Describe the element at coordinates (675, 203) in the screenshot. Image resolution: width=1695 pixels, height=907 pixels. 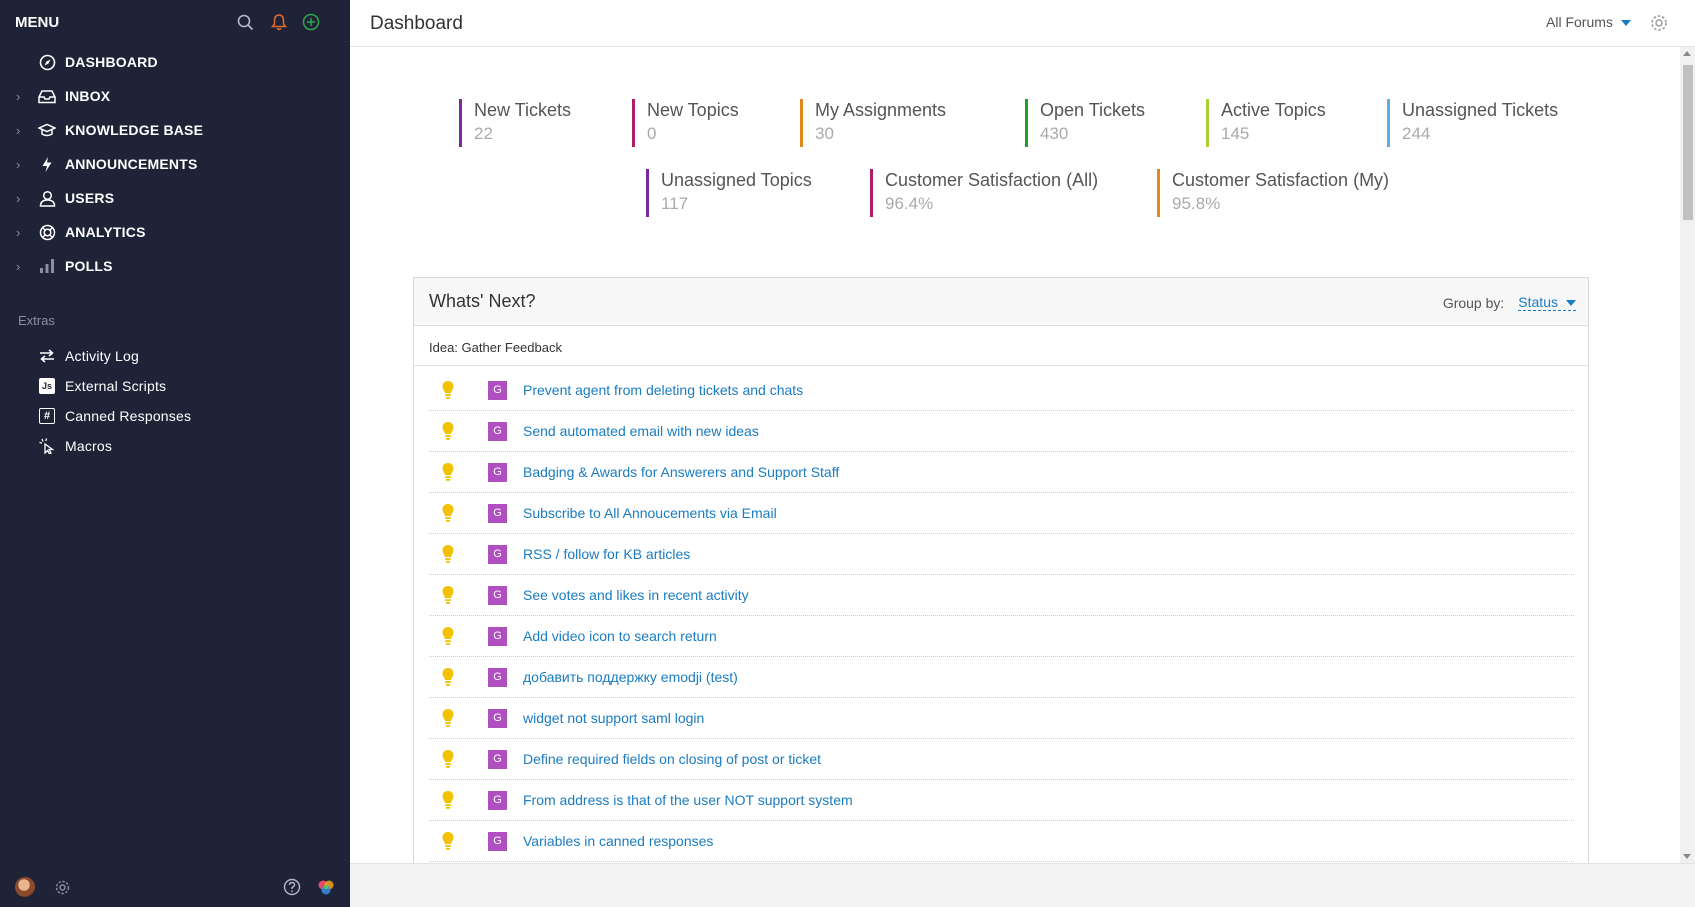
I see `stat-value: 117` at that location.